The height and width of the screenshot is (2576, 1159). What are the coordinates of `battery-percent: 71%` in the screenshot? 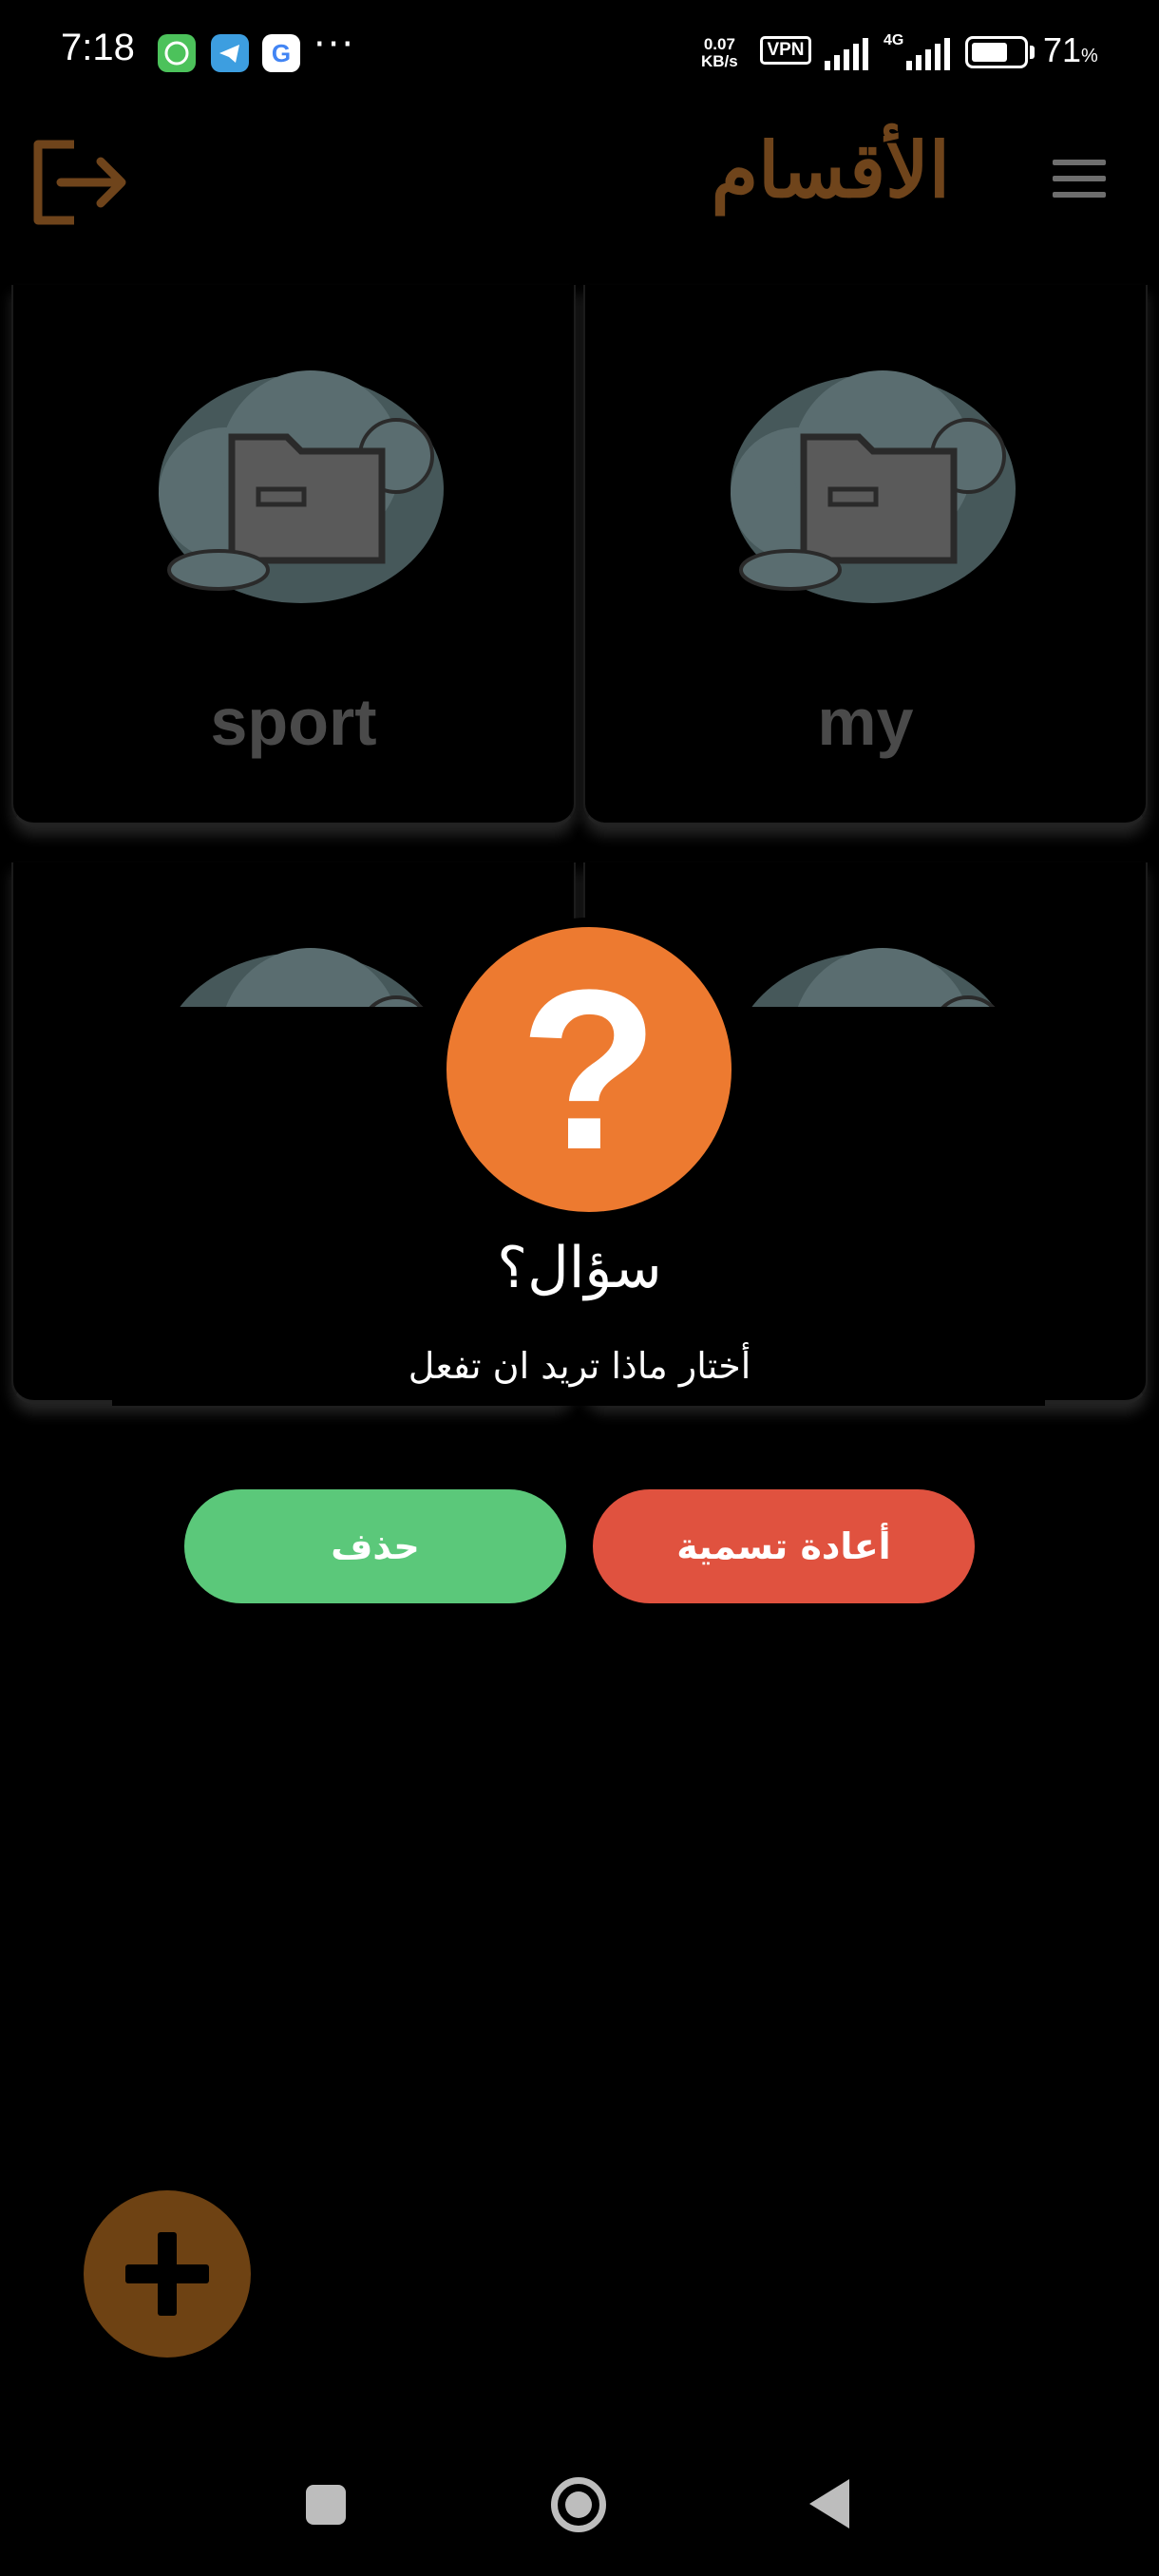 It's located at (1070, 49).